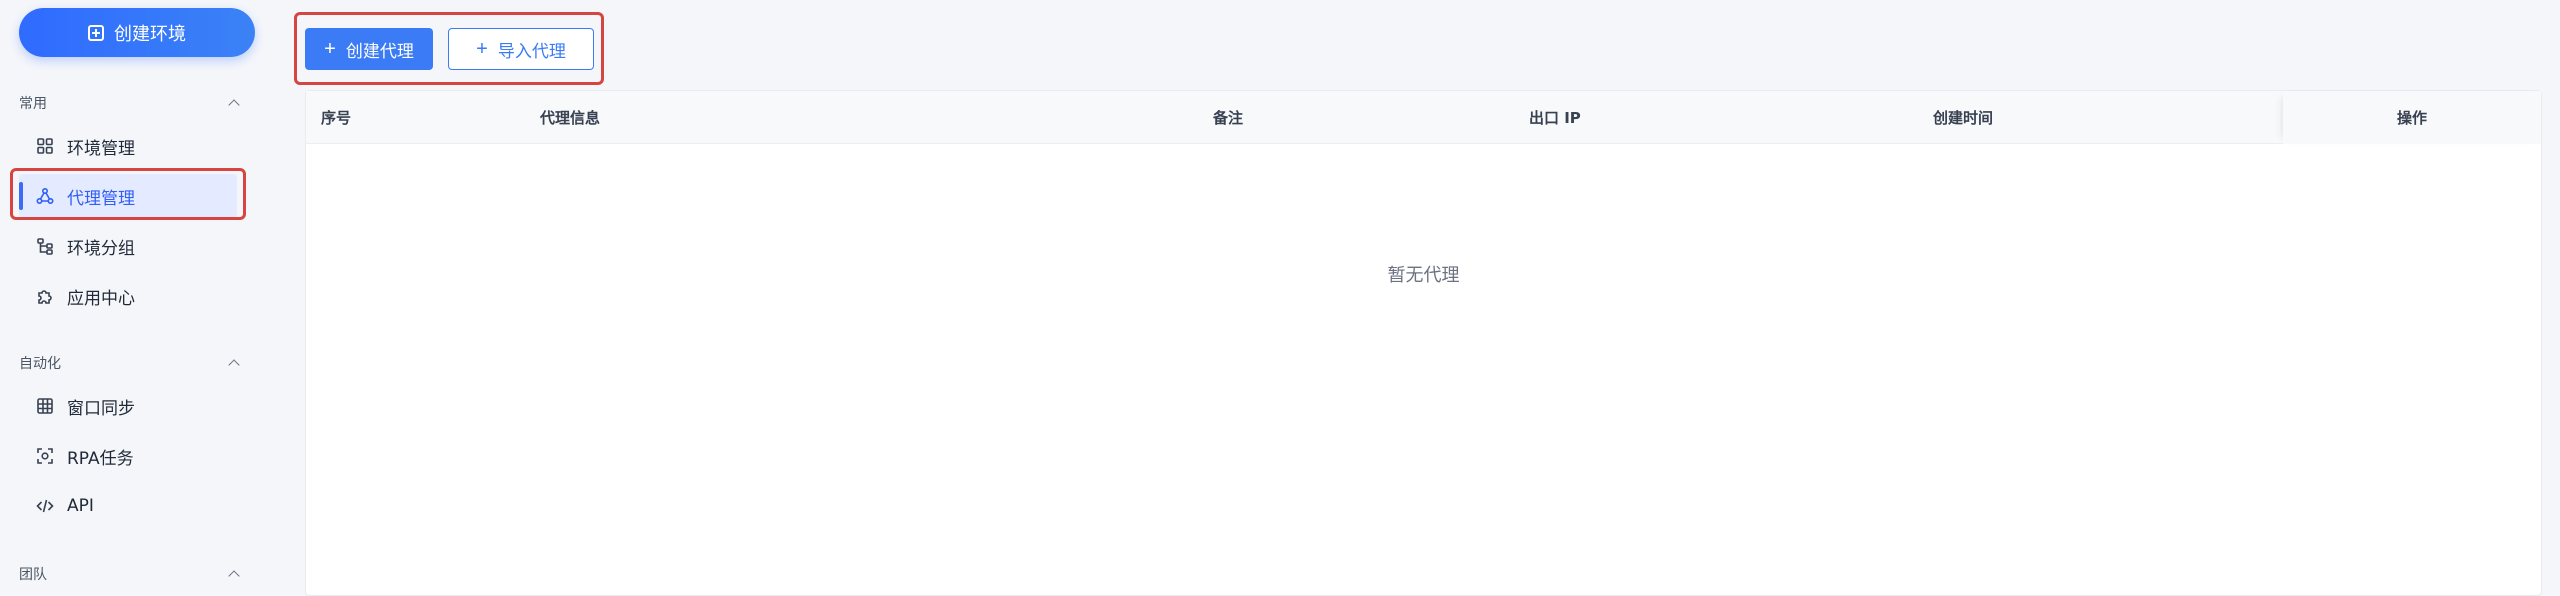  I want to click on section-title: 常用, so click(33, 104).